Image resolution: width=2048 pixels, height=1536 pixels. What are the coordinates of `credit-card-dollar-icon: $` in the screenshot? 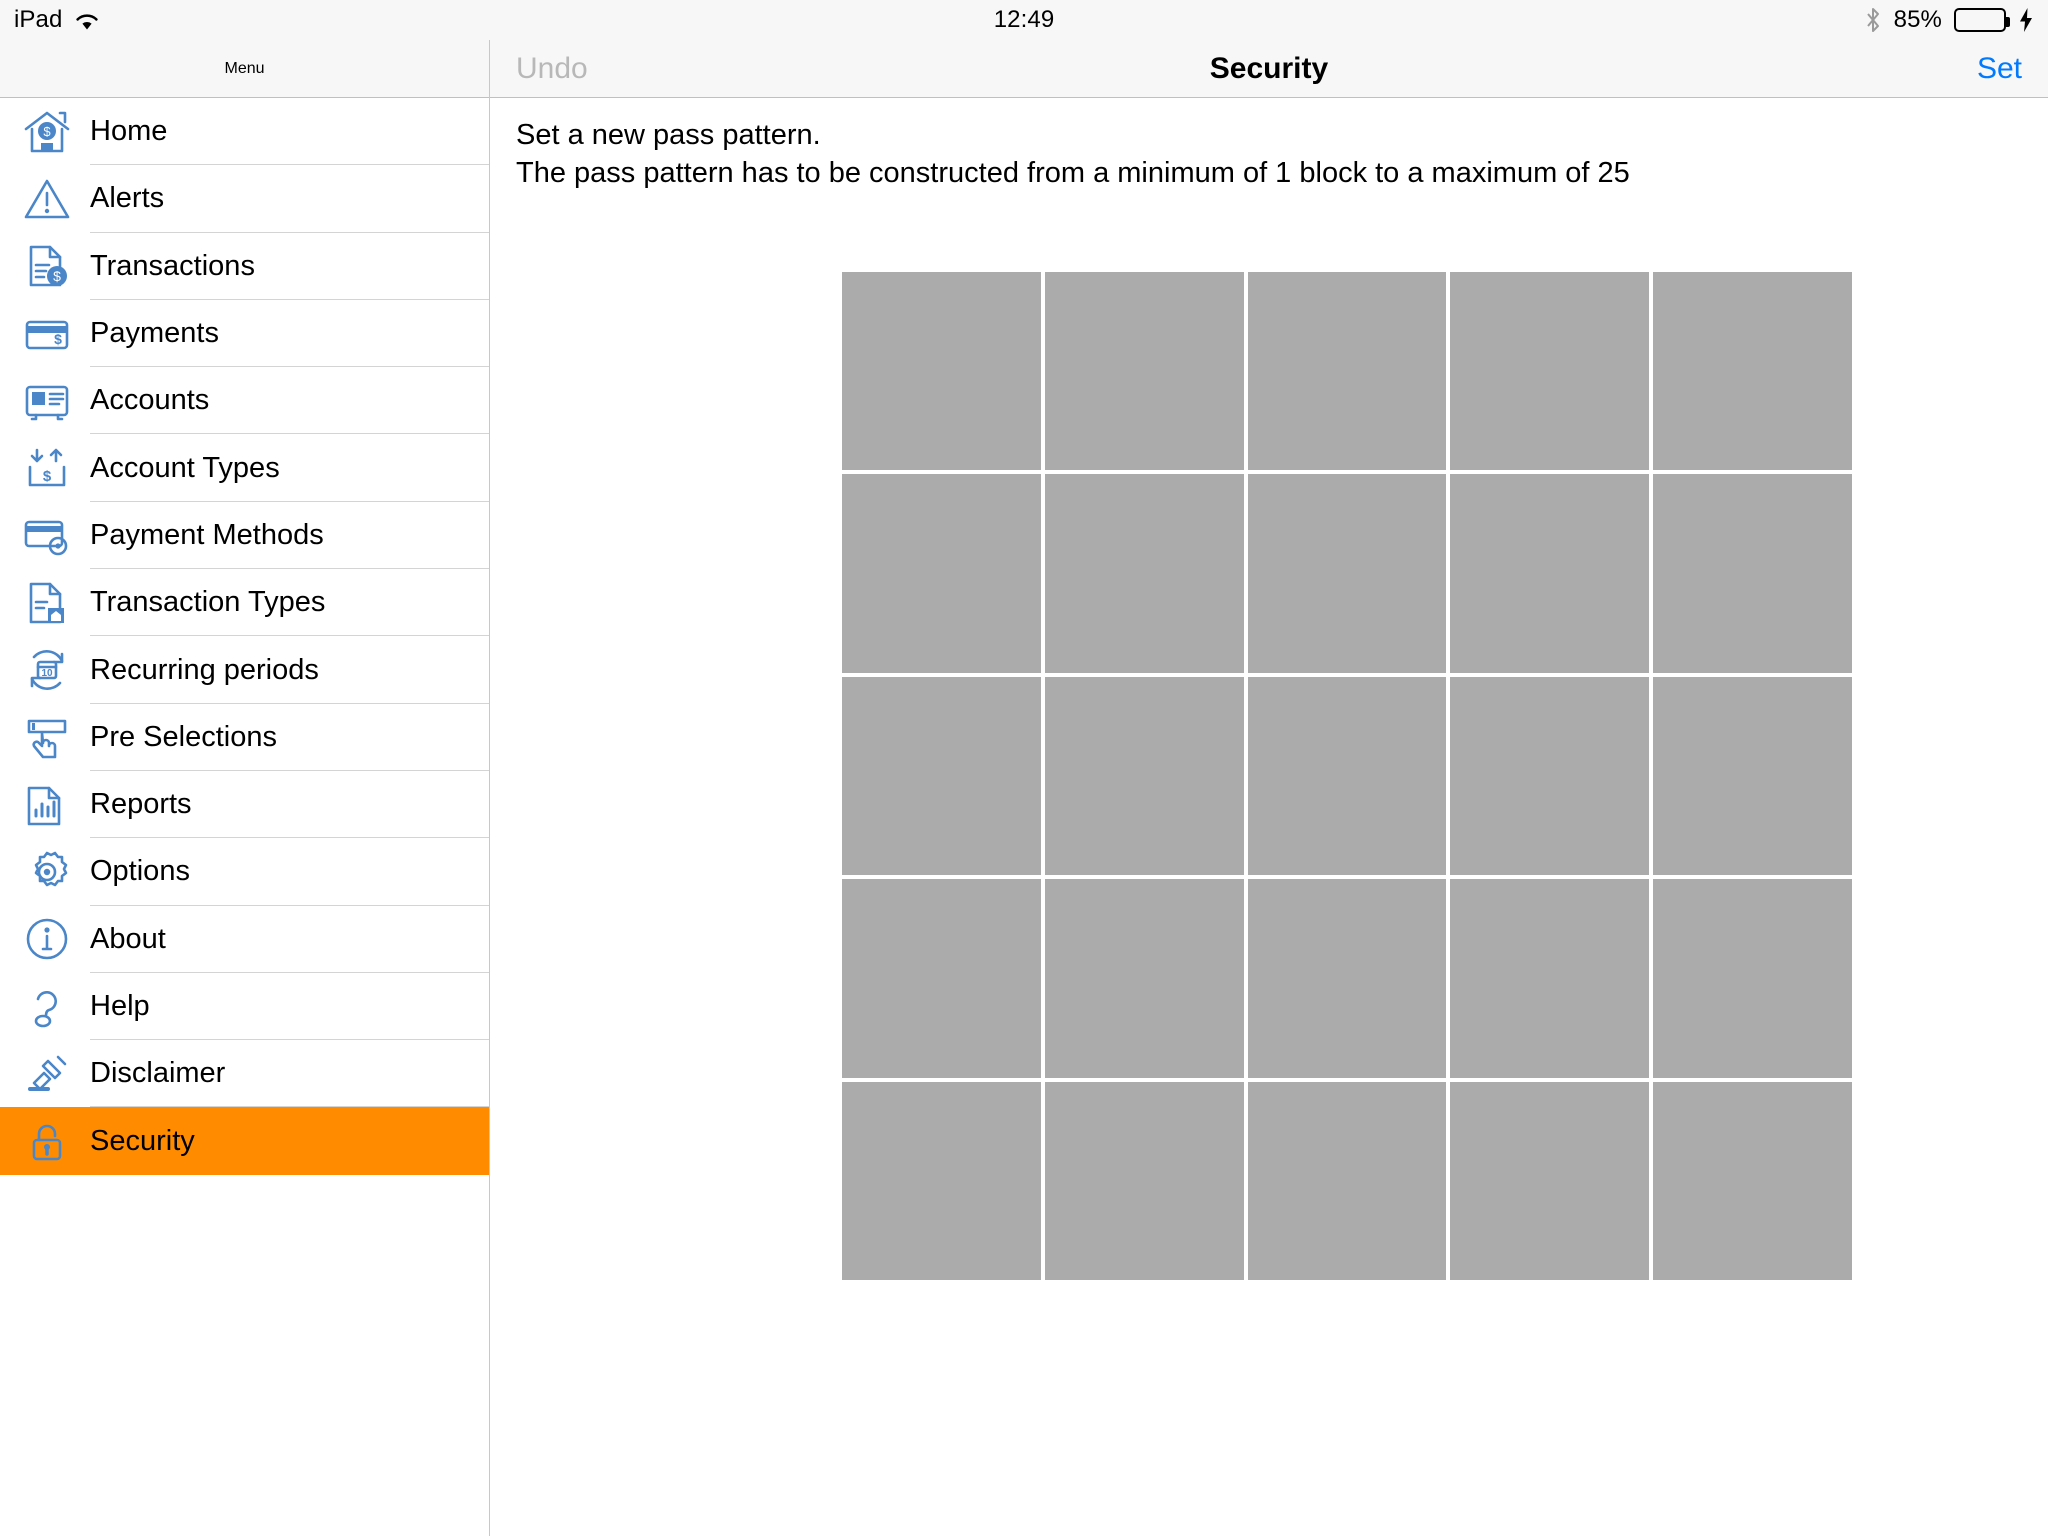 It's located at (47, 334).